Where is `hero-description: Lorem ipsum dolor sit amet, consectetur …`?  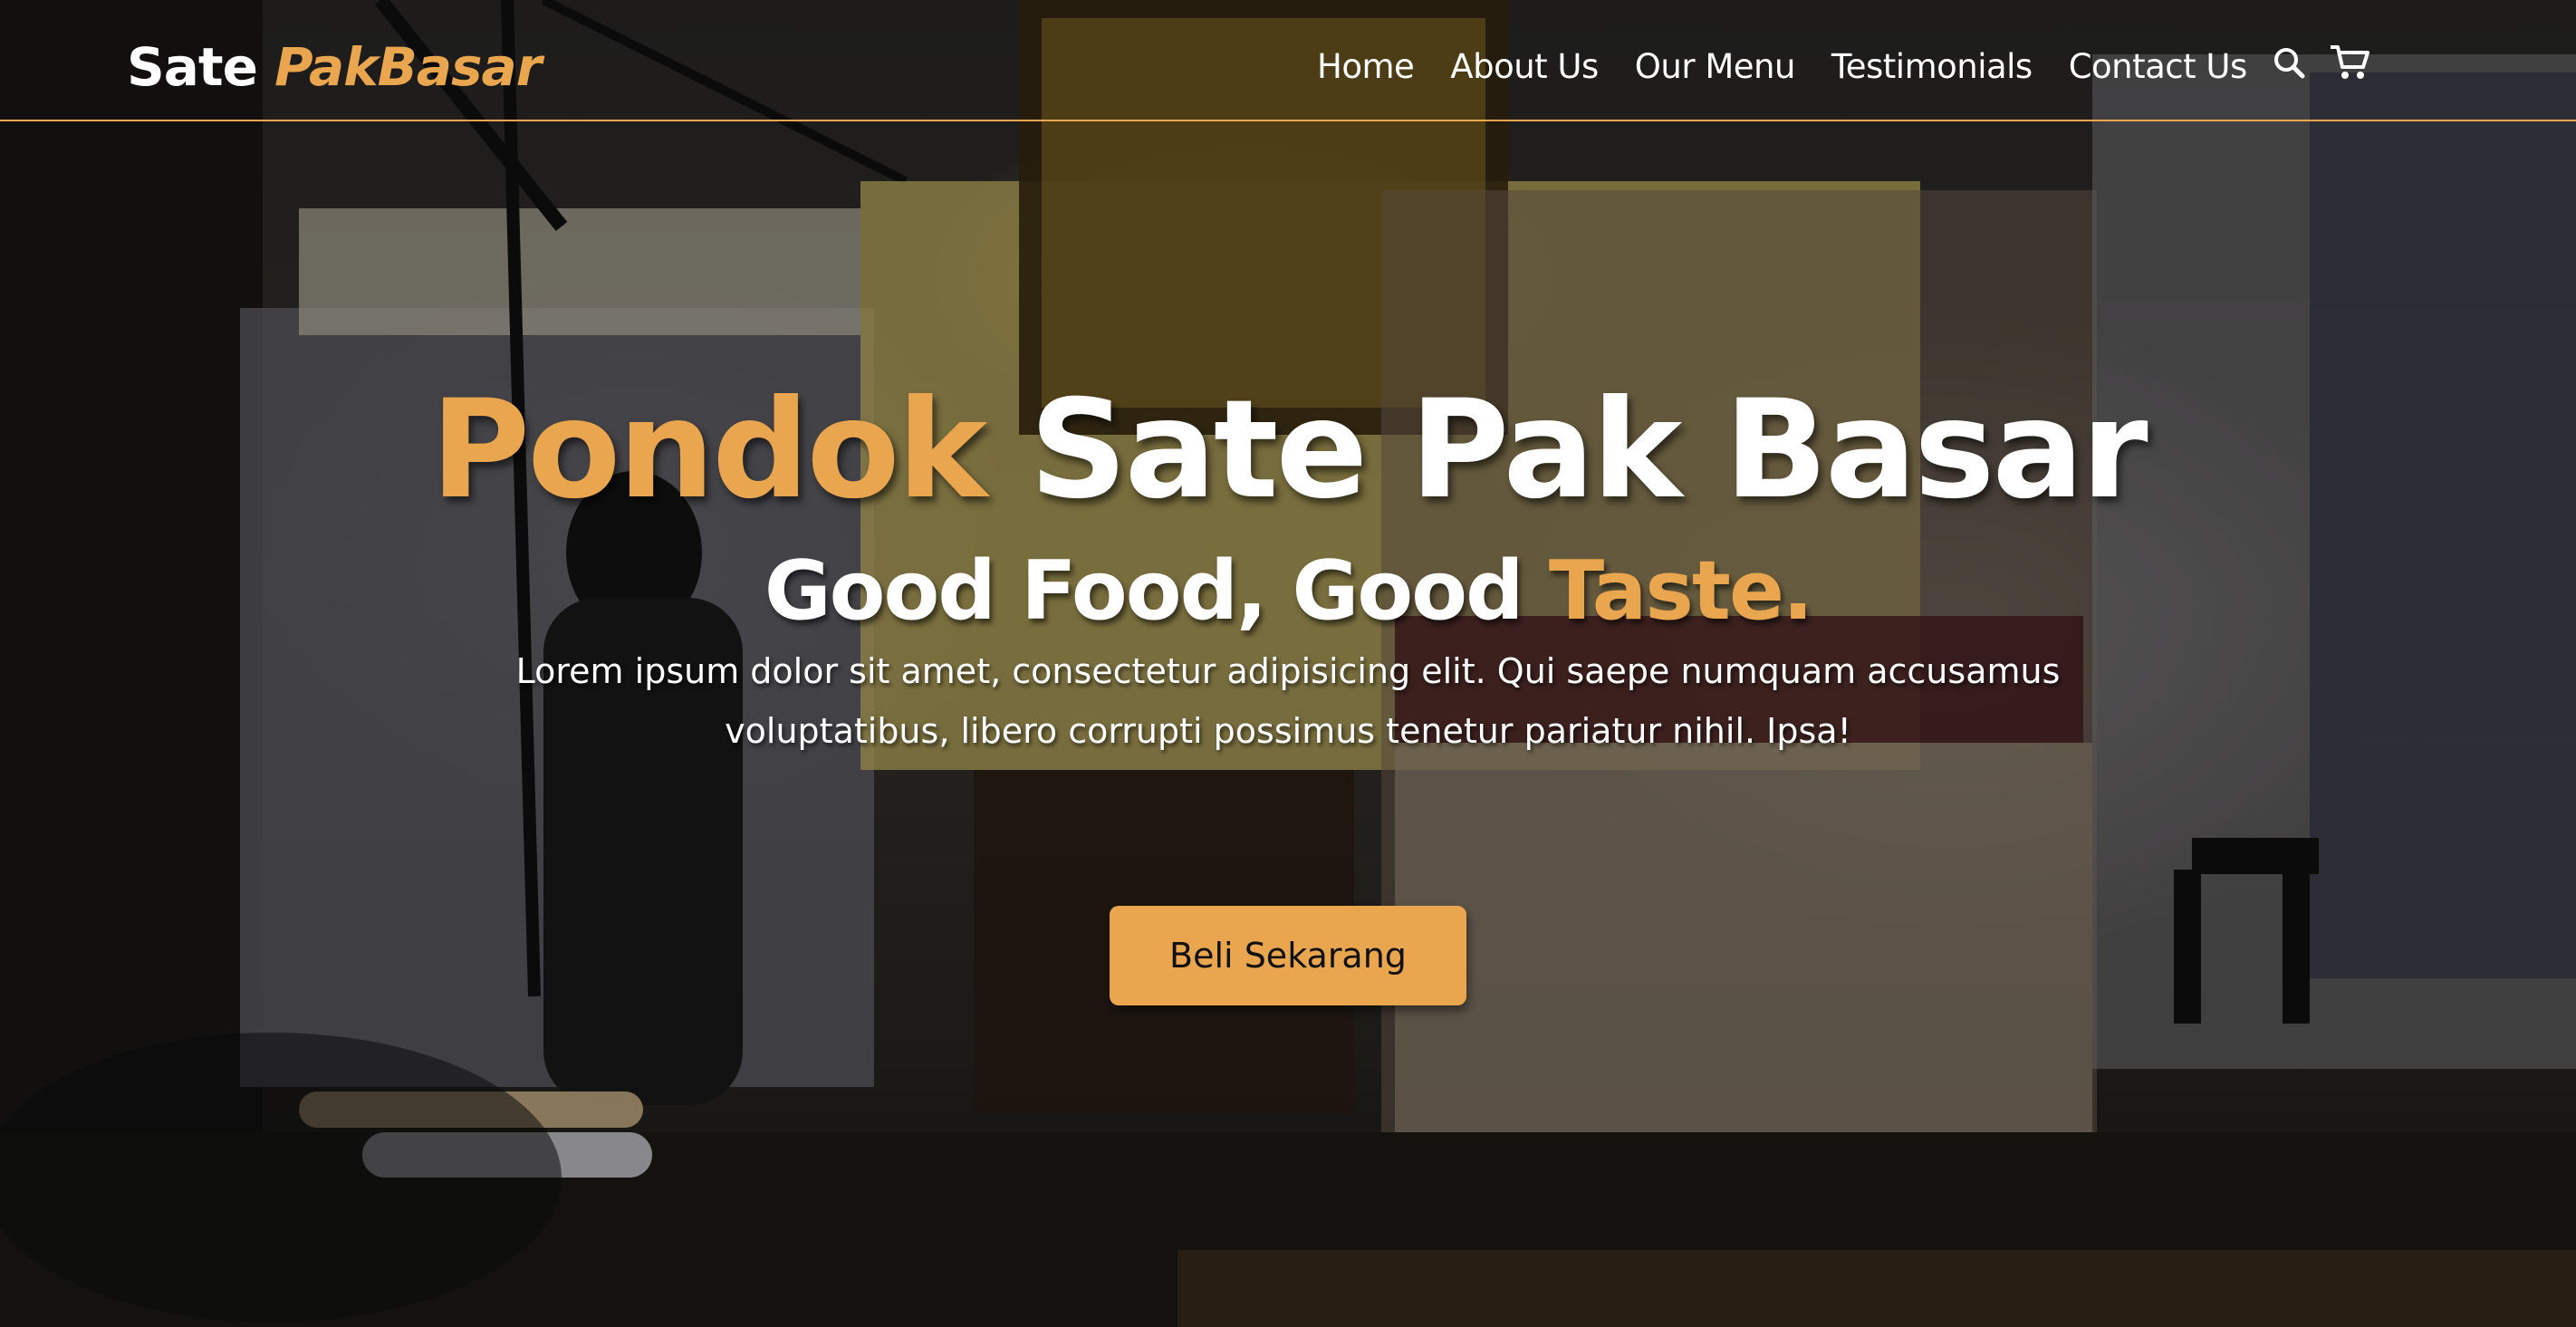 hero-description: Lorem ipsum dolor sit amet, consectetur … is located at coordinates (1288, 701).